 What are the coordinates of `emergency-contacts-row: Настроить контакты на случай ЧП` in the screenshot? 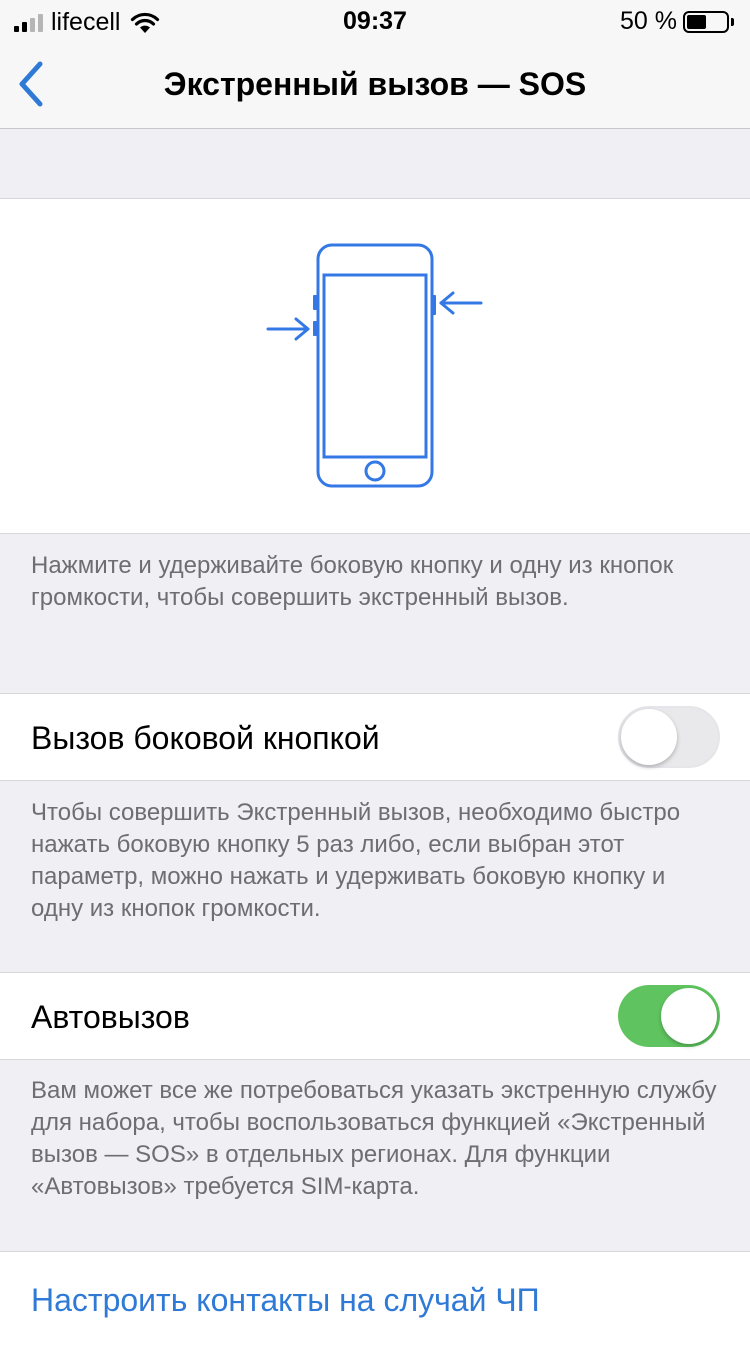 It's located at (375, 1301).